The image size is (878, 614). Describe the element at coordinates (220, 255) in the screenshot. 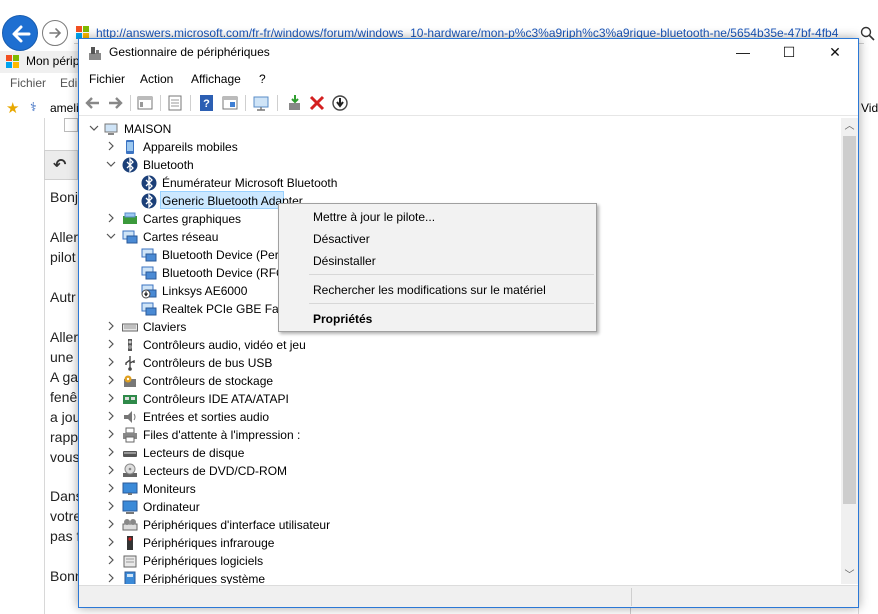

I see `tree-item-label: Bluetooth Device (Per` at that location.